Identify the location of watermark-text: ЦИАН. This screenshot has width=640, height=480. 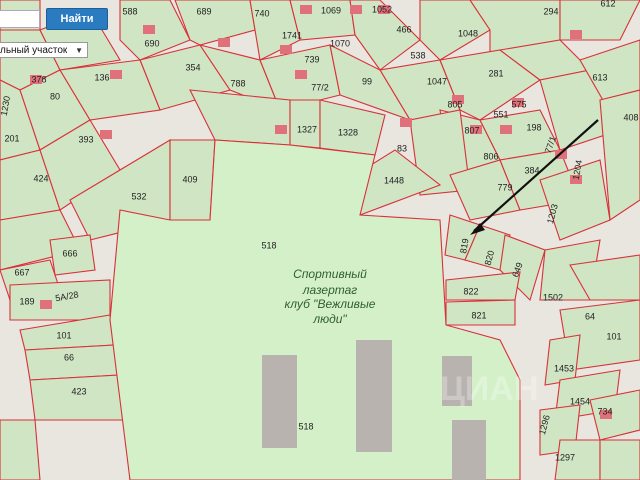
(489, 389).